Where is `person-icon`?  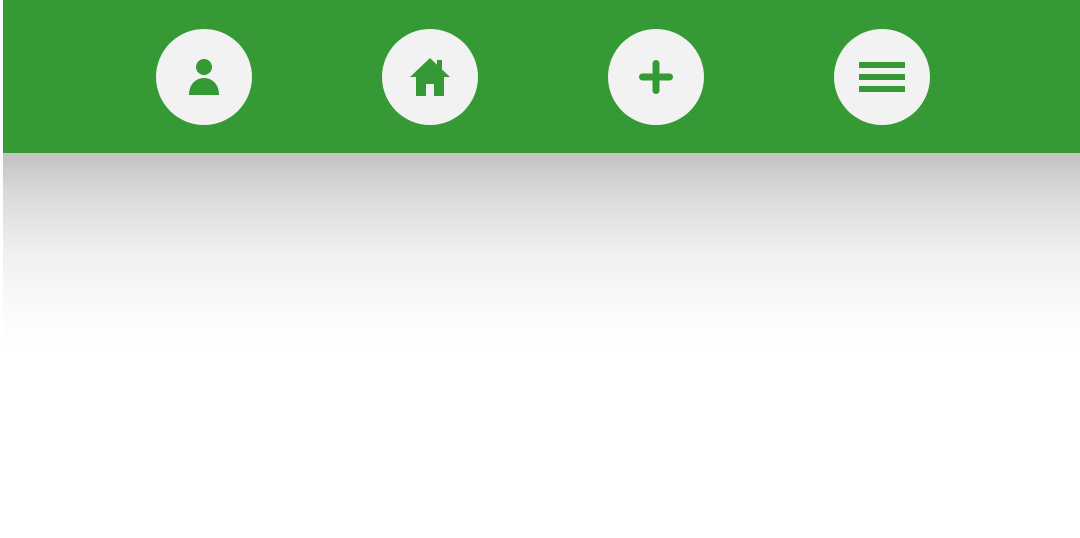 person-icon is located at coordinates (204, 77).